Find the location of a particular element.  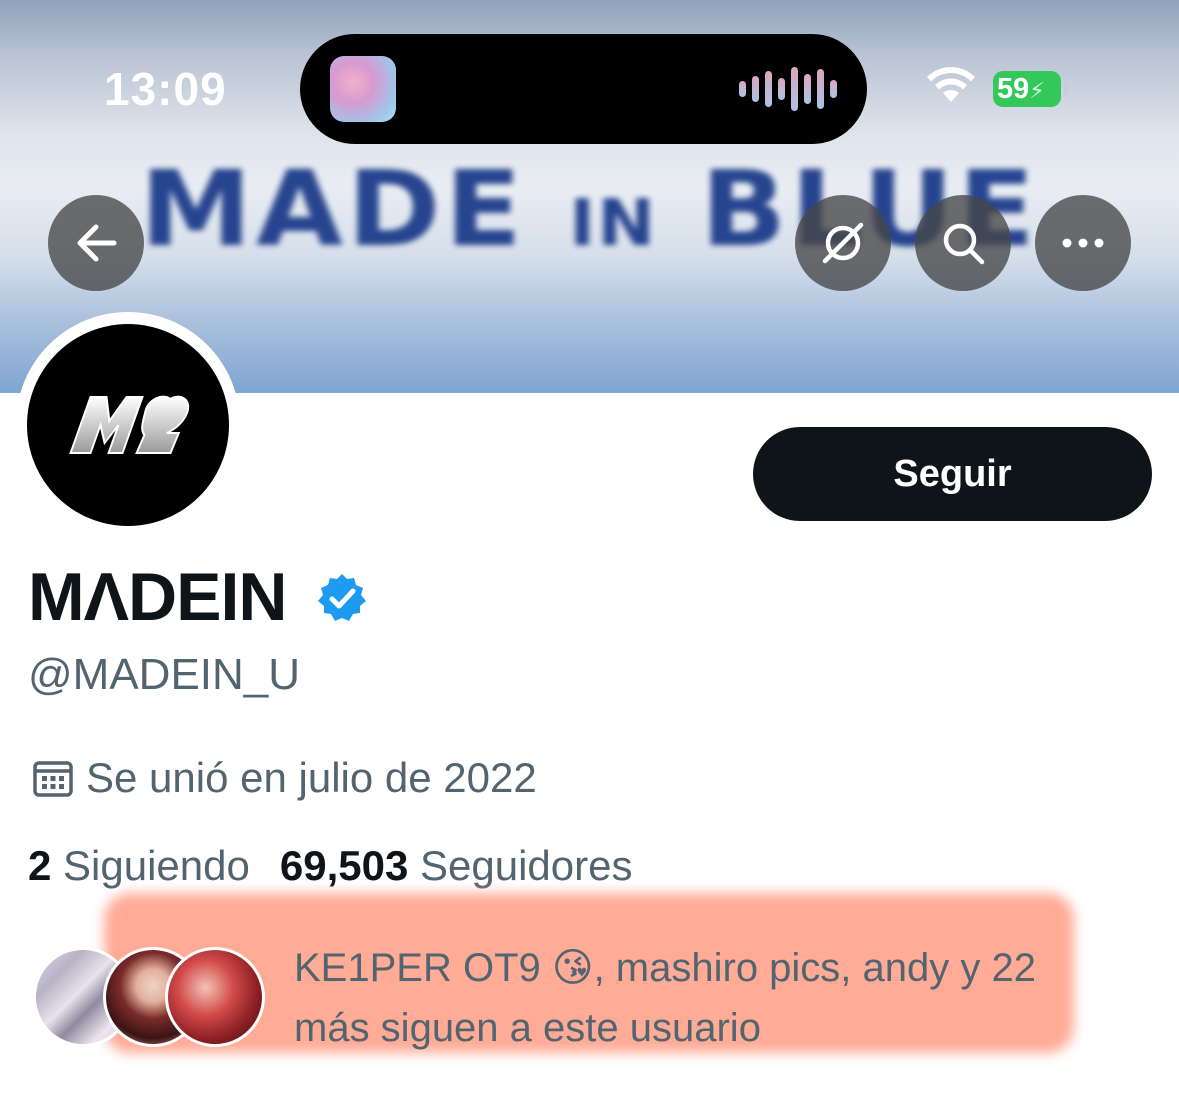

calendar-icon is located at coordinates (53, 779).